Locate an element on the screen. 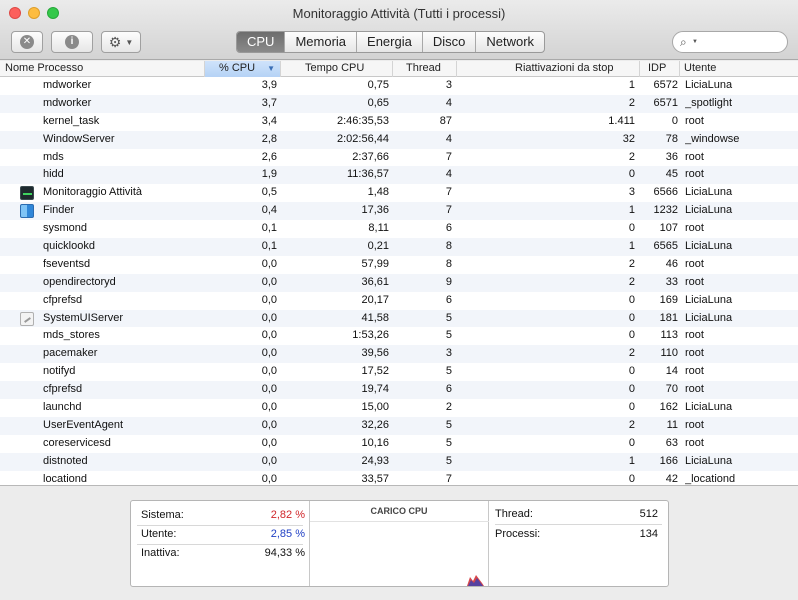 This screenshot has height=600, width=798. table-row: mdworker 3,9 0,75 3 1 6572 LiciaLuna is located at coordinates (399, 86).